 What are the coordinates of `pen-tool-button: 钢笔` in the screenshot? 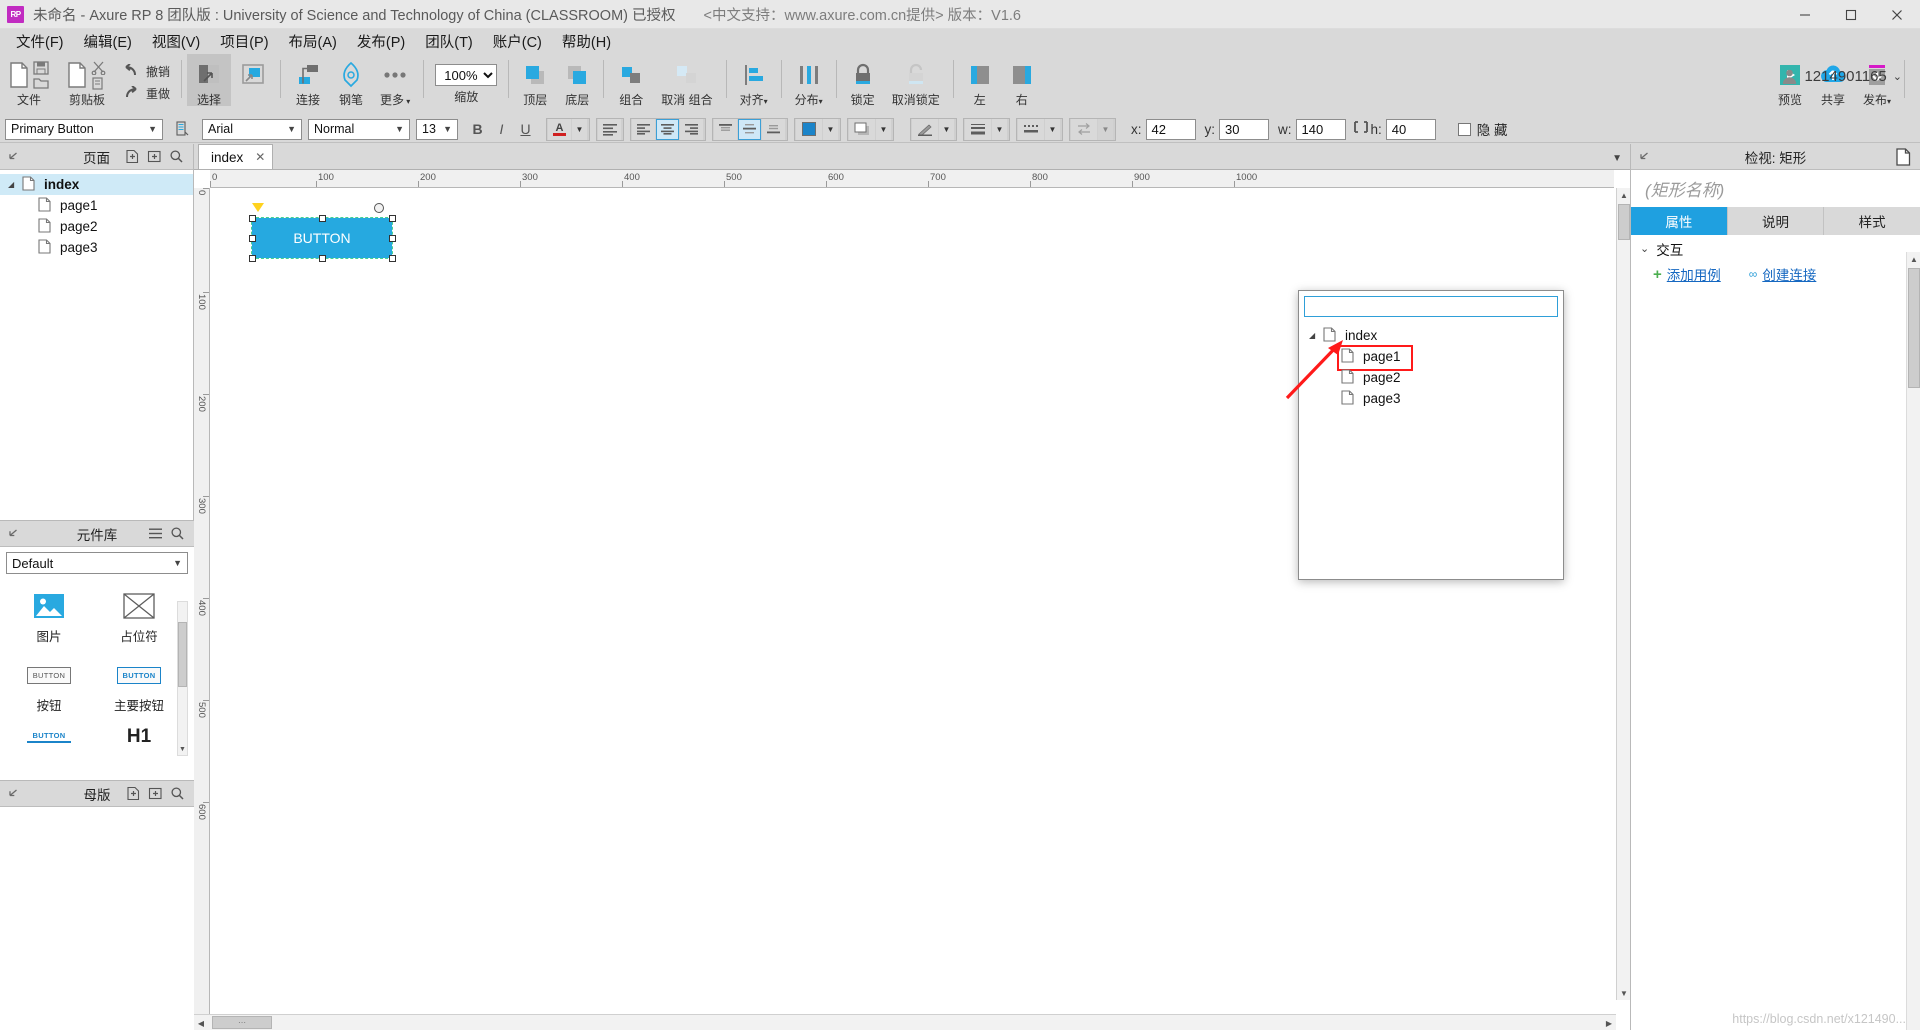 It's located at (351, 80).